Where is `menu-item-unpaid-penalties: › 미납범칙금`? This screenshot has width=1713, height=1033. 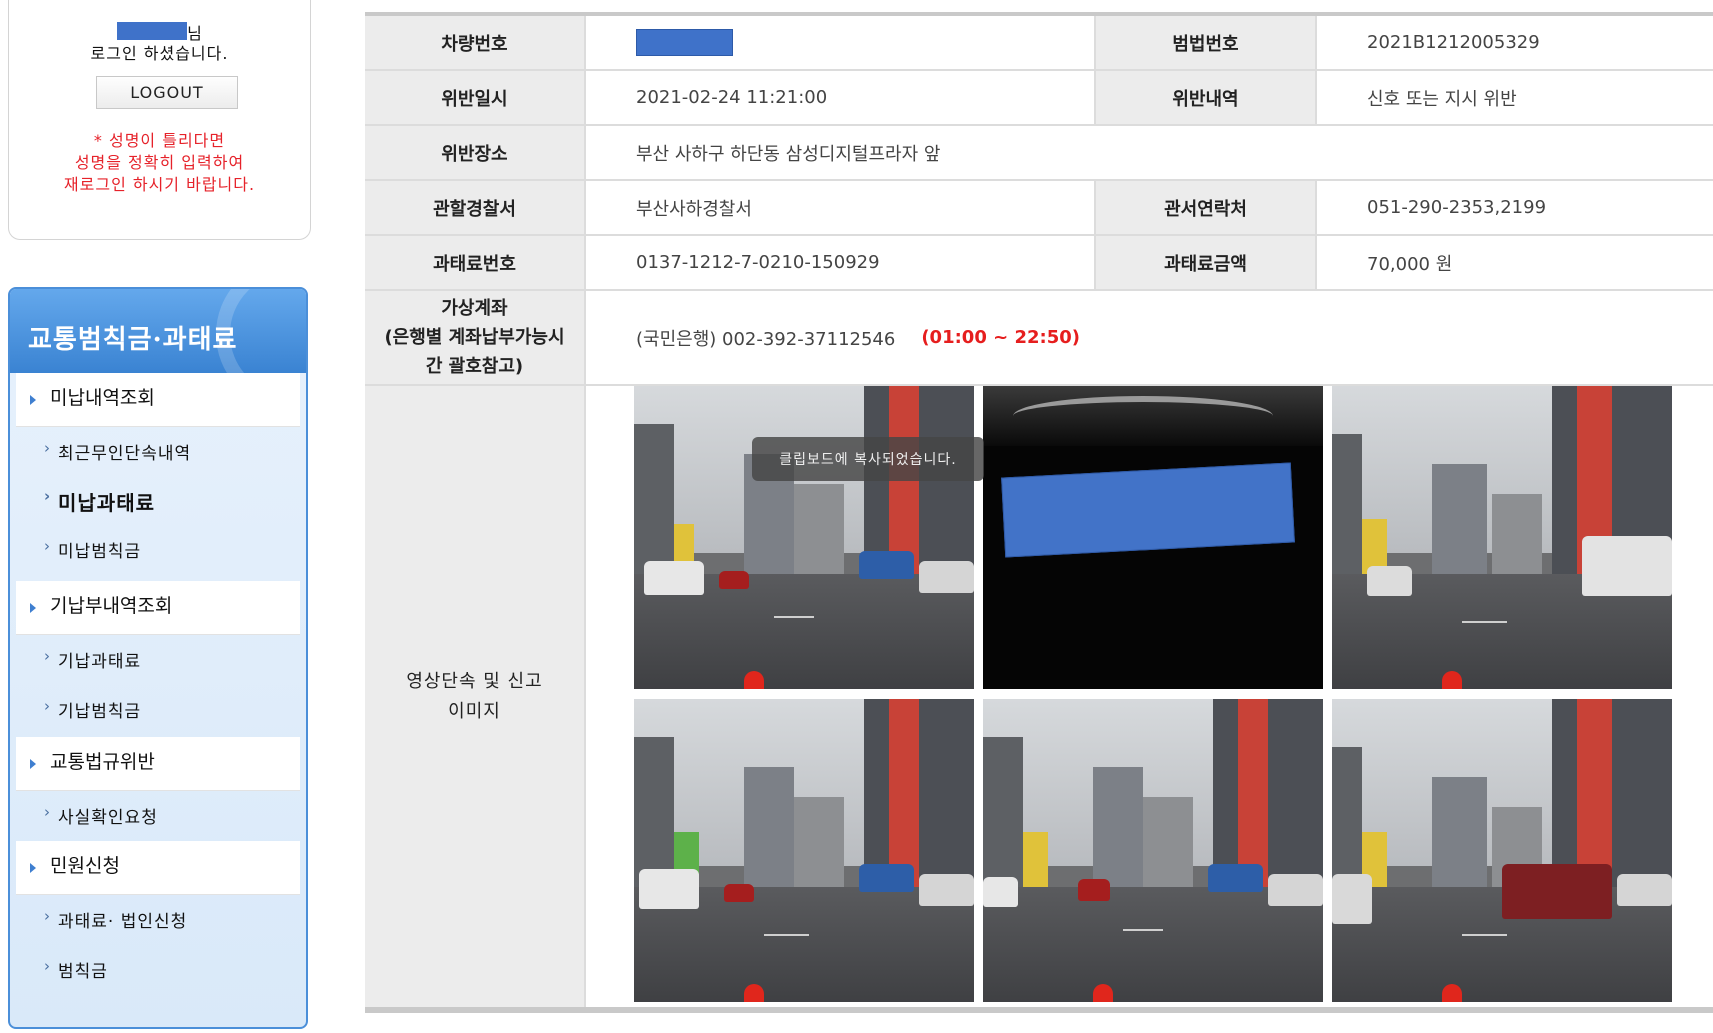
menu-item-unpaid-penalties: › 미납범칙금 is located at coordinates (158, 549).